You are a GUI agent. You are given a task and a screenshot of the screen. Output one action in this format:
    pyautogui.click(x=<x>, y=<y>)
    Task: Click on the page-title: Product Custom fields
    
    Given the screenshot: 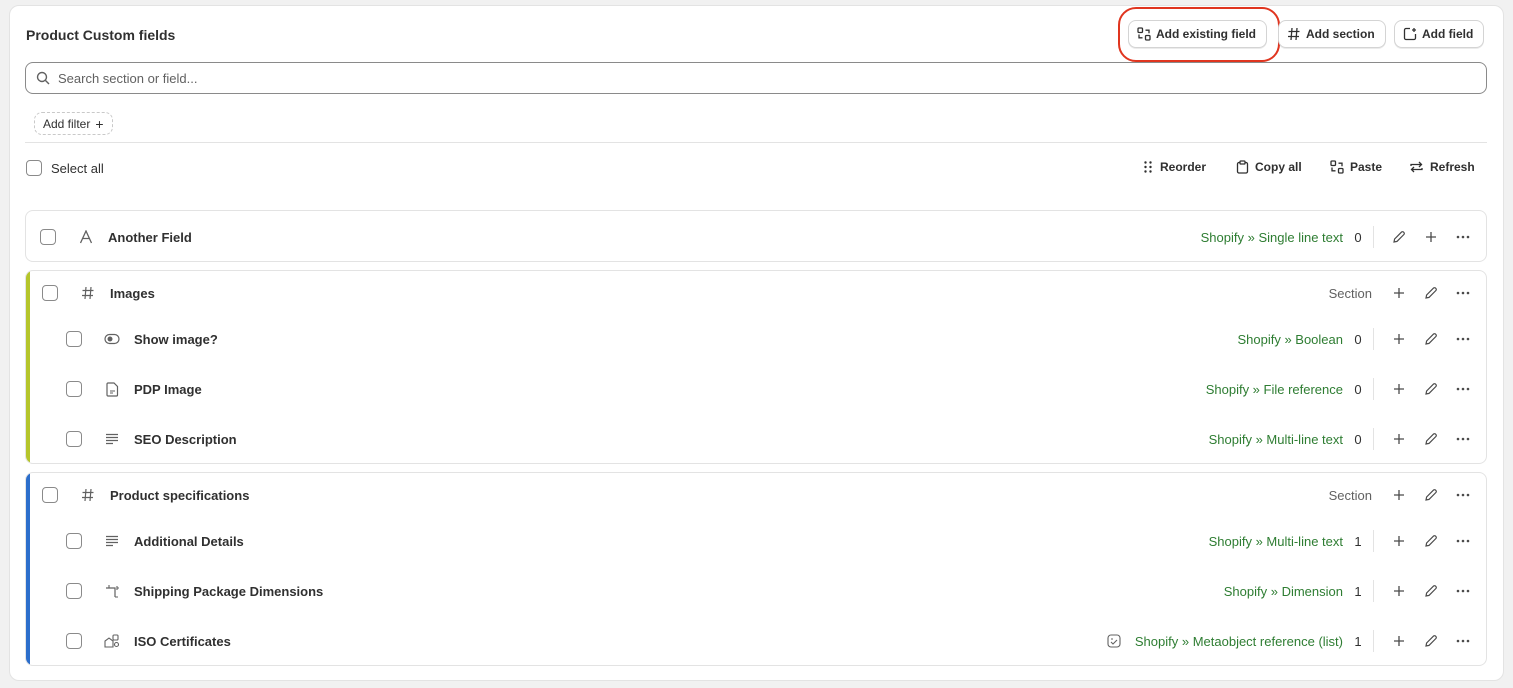 What is the action you would take?
    pyautogui.click(x=101, y=35)
    